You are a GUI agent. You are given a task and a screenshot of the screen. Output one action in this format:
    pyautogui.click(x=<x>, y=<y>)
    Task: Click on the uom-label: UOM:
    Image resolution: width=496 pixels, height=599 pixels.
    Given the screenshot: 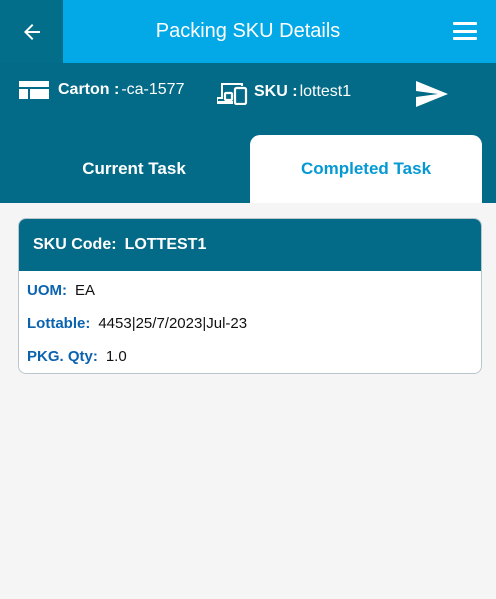 What is the action you would take?
    pyautogui.click(x=47, y=290)
    